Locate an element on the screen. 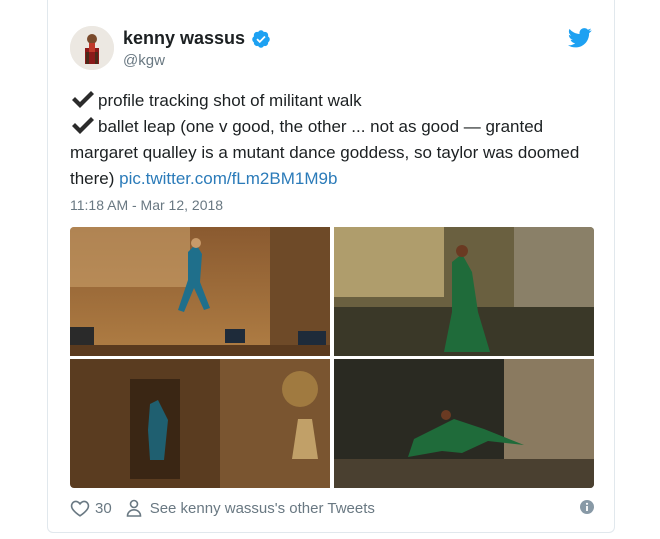  see-other-tweets-link: See kenny wassus's other Tweets is located at coordinates (262, 508).